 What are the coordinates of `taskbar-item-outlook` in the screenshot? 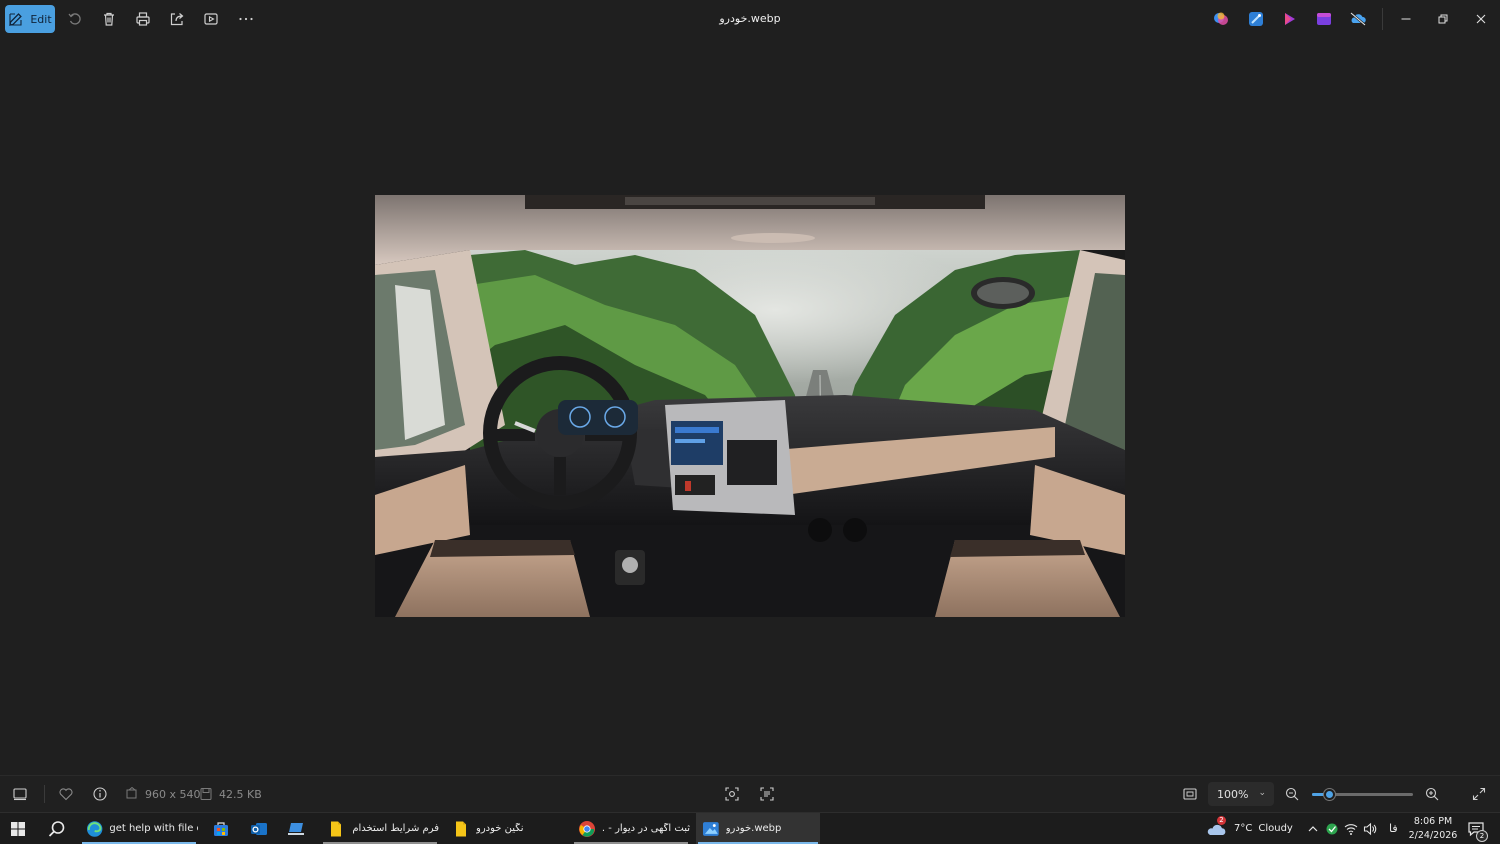 It's located at (259, 828).